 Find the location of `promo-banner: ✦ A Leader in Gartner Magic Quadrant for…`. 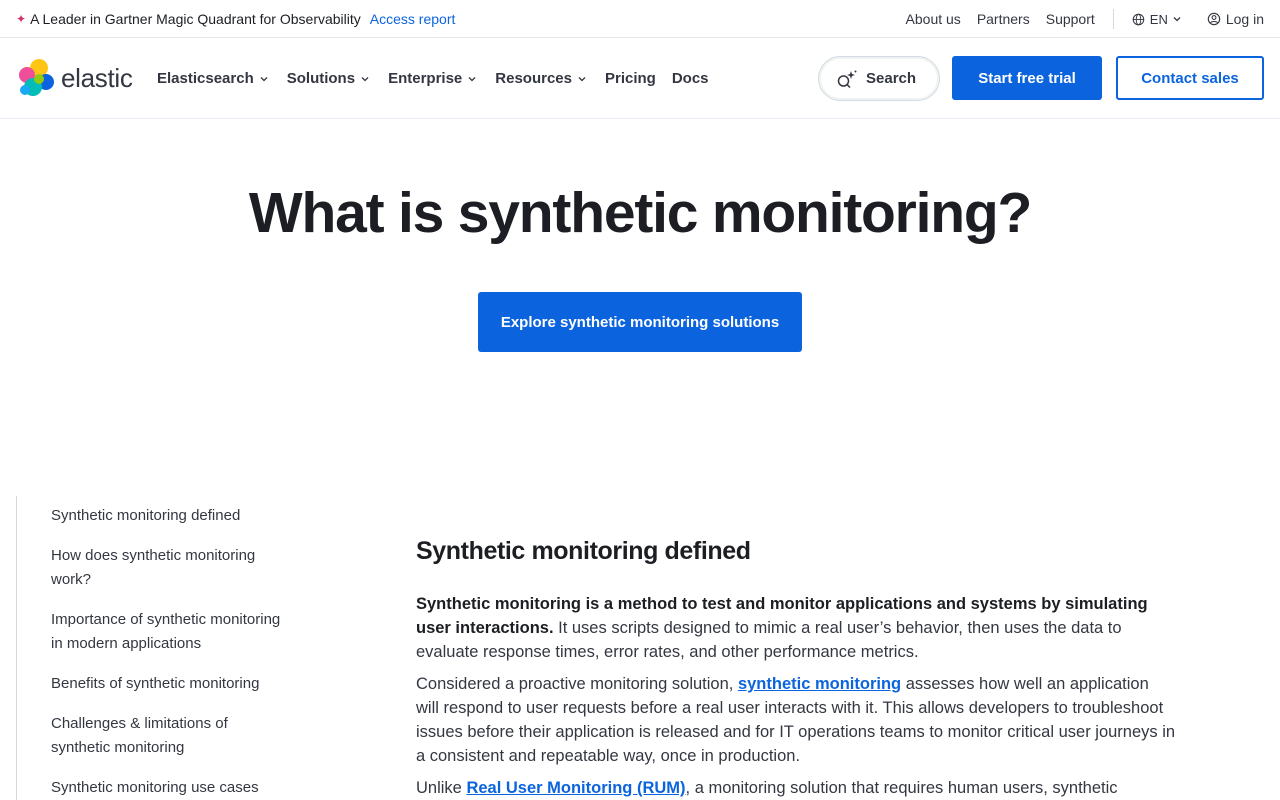

promo-banner: ✦ A Leader in Gartner Magic Quadrant for… is located at coordinates (235, 19).